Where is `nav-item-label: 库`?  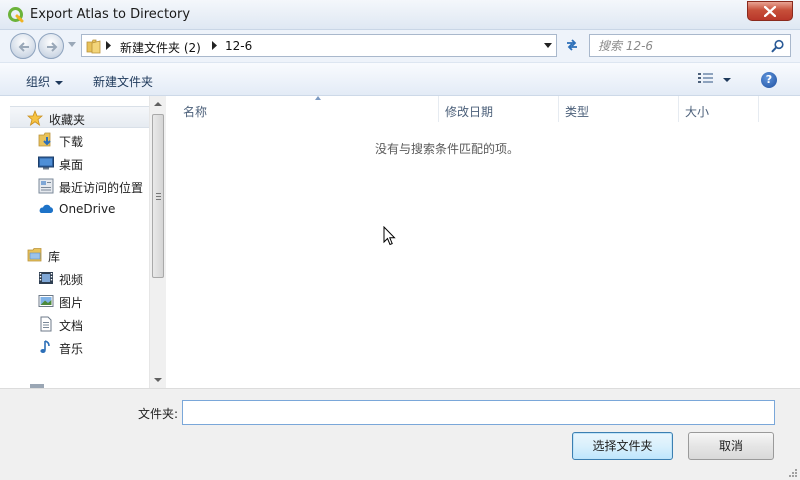 nav-item-label: 库 is located at coordinates (54, 257).